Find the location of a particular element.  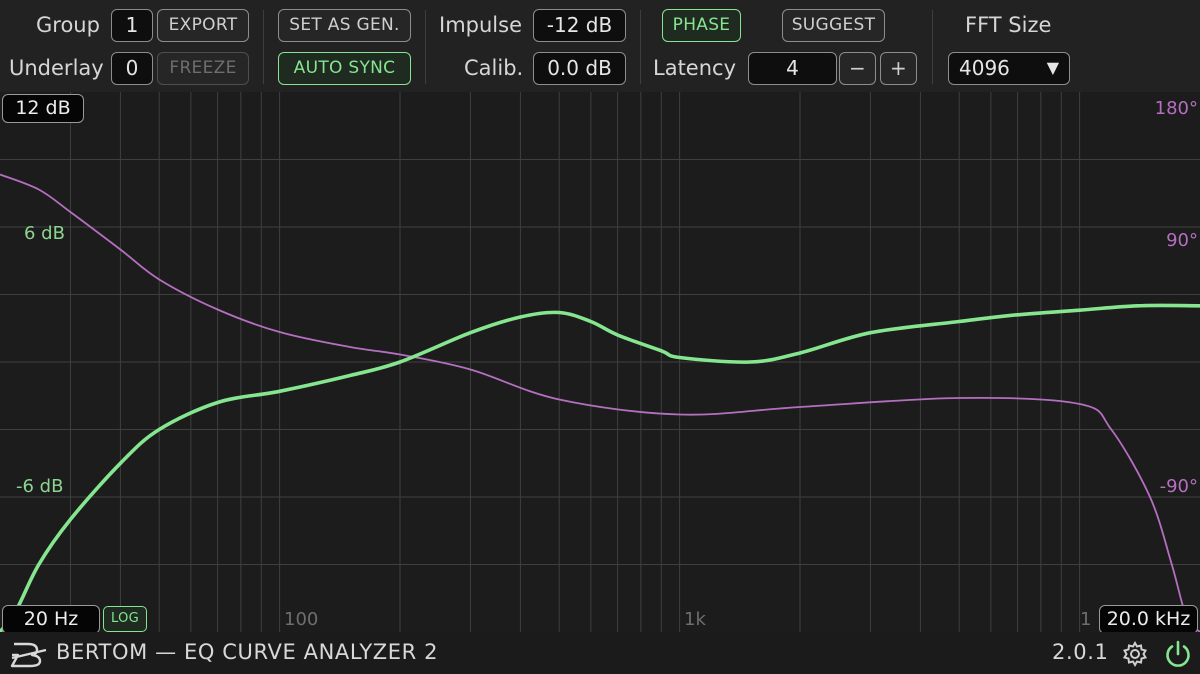

underlay-label: Underlay is located at coordinates (56, 68).